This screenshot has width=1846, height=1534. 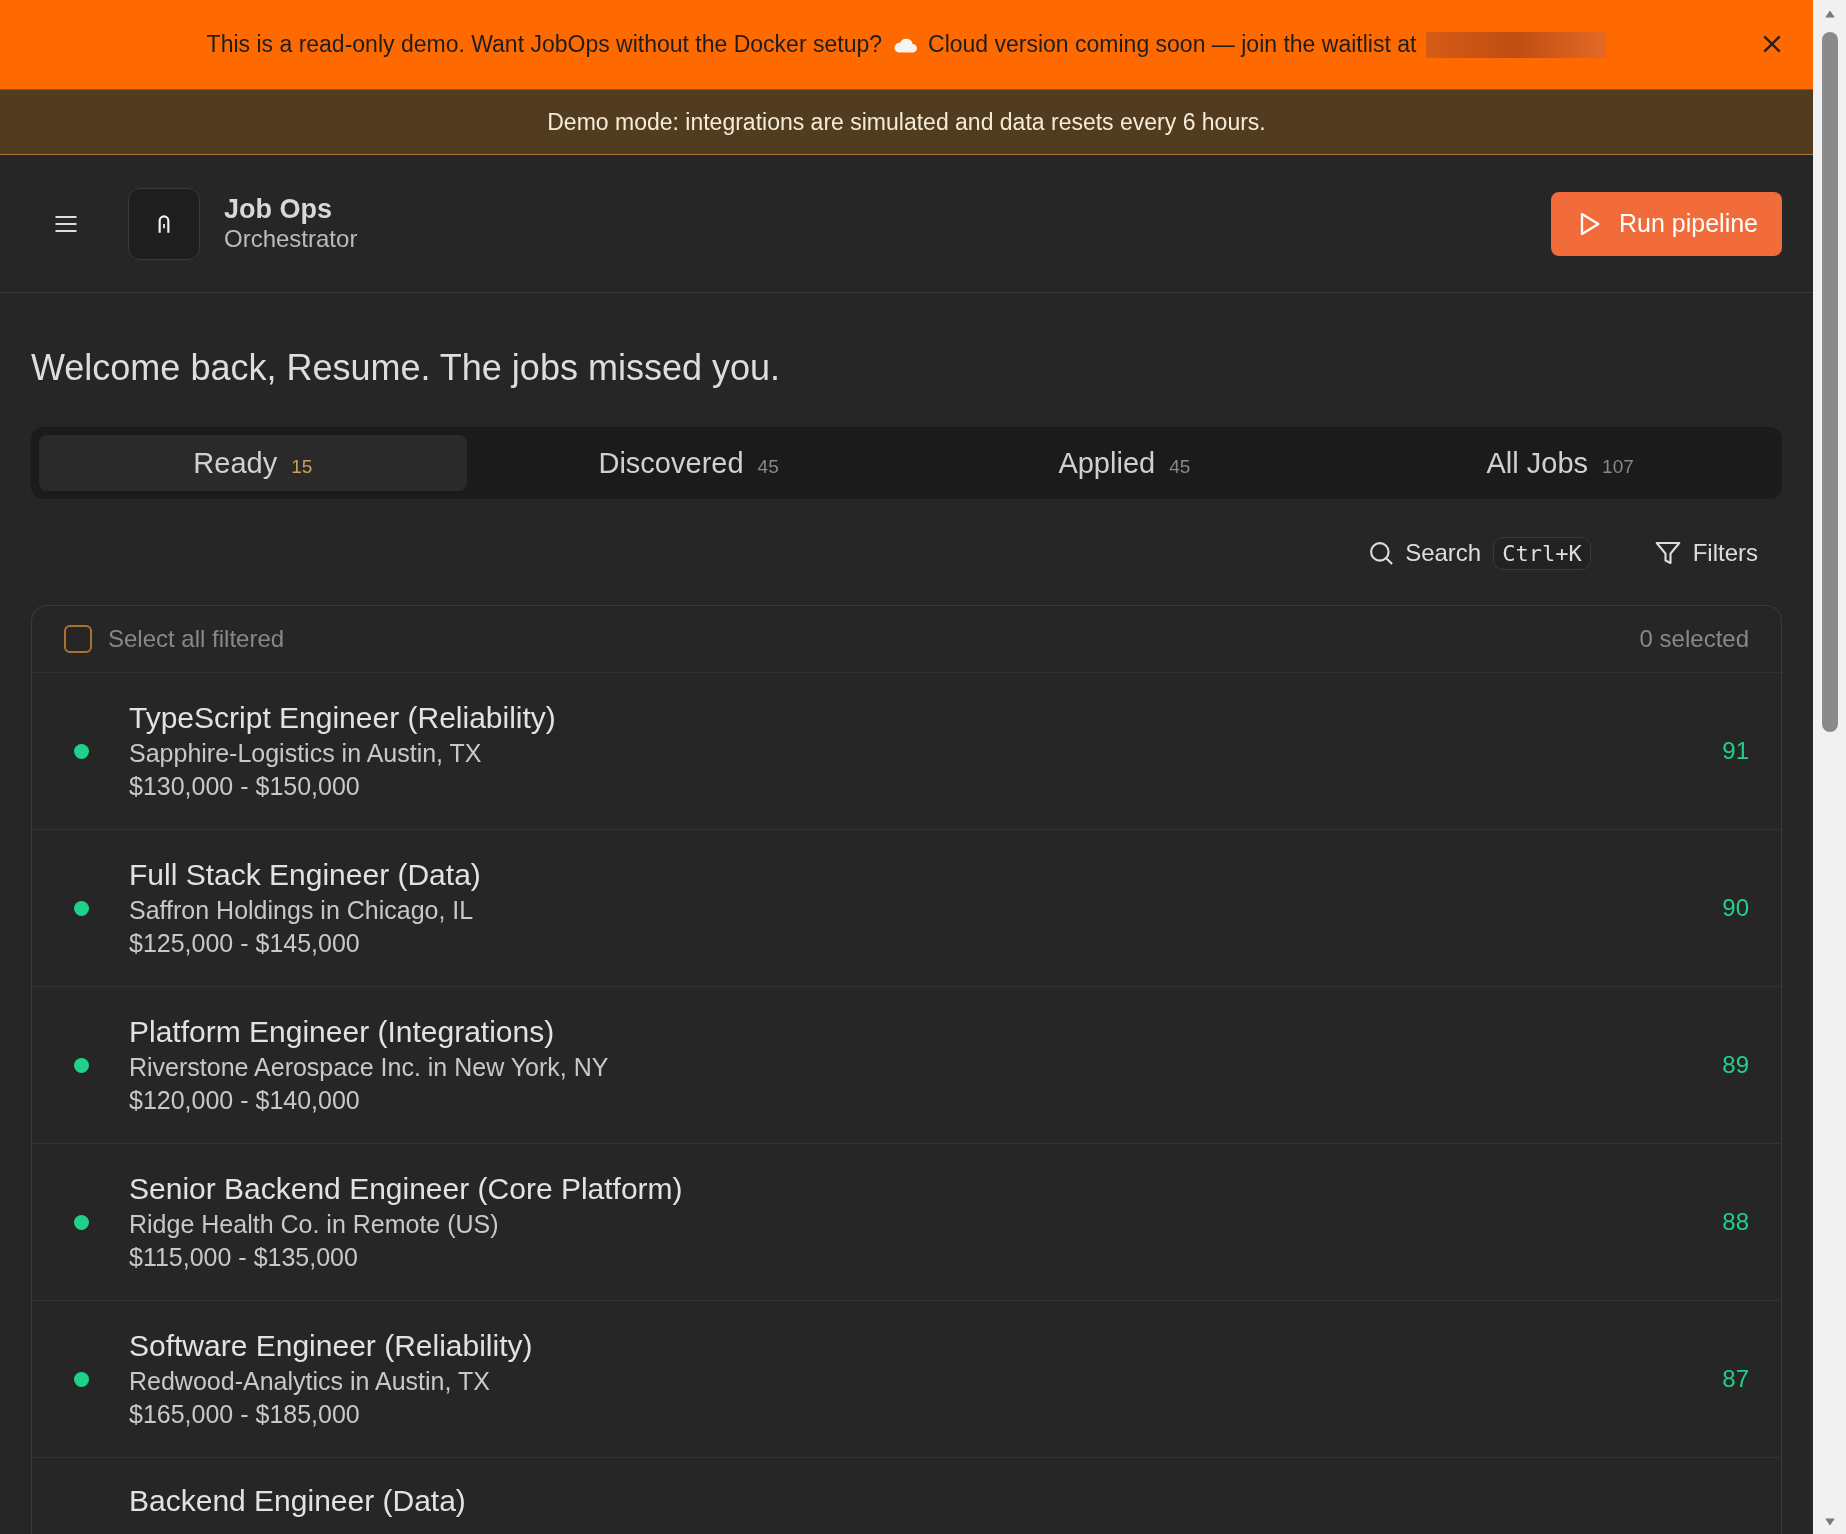 I want to click on shortcut-hint: Ctrl+K, so click(x=1542, y=553).